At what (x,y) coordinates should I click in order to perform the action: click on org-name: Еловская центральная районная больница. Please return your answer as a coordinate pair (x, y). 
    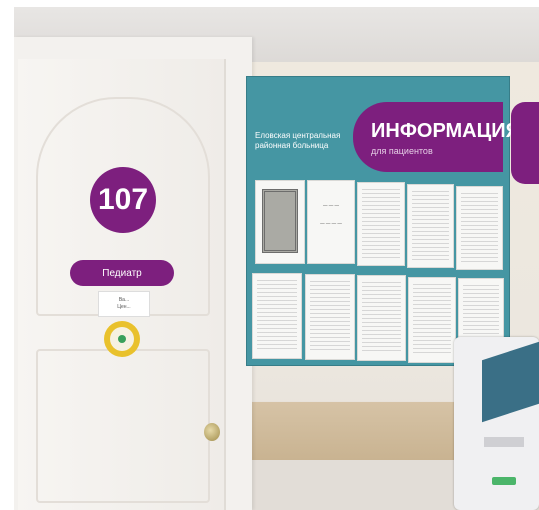
    Looking at the image, I should click on (298, 140).